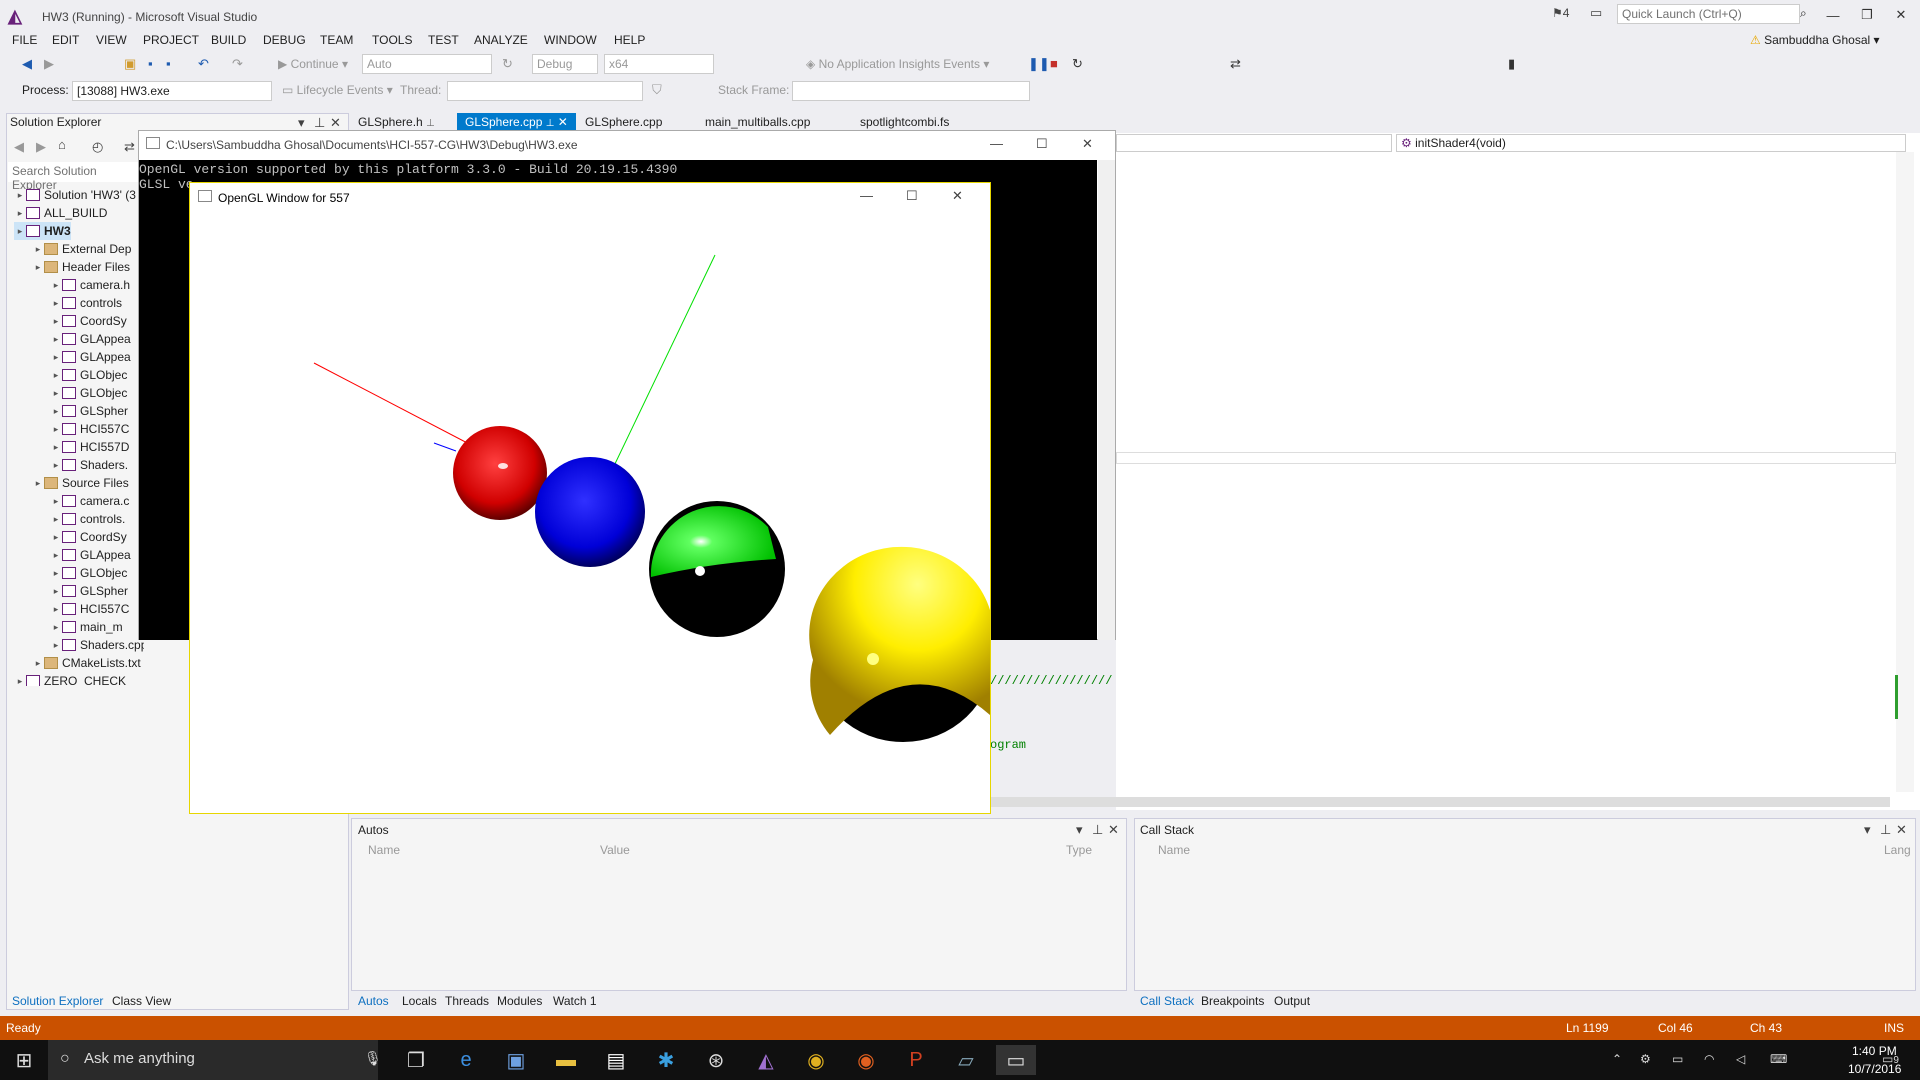 The height and width of the screenshot is (1080, 1920). Describe the element at coordinates (1890, 1059) in the screenshot. I see `action-center-icon: ▭9` at that location.